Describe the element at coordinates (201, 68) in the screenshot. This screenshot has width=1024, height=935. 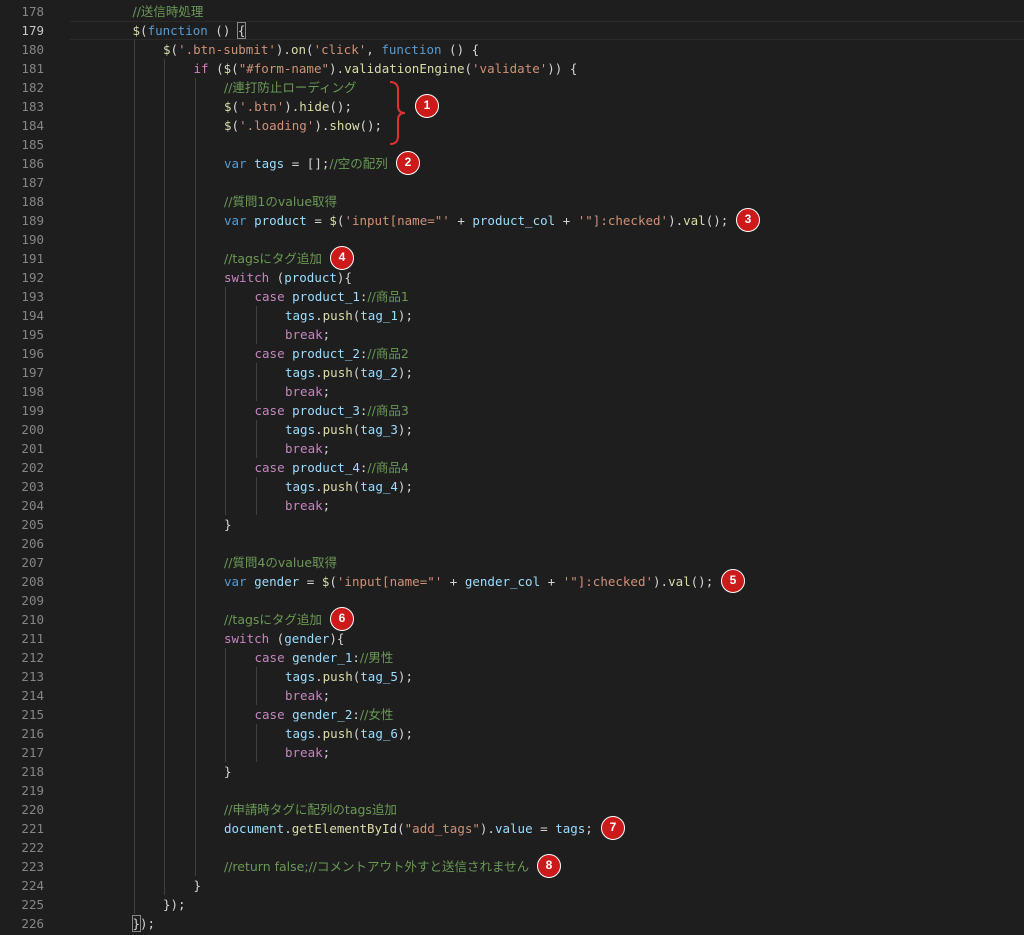
I see `code-token: if` at that location.